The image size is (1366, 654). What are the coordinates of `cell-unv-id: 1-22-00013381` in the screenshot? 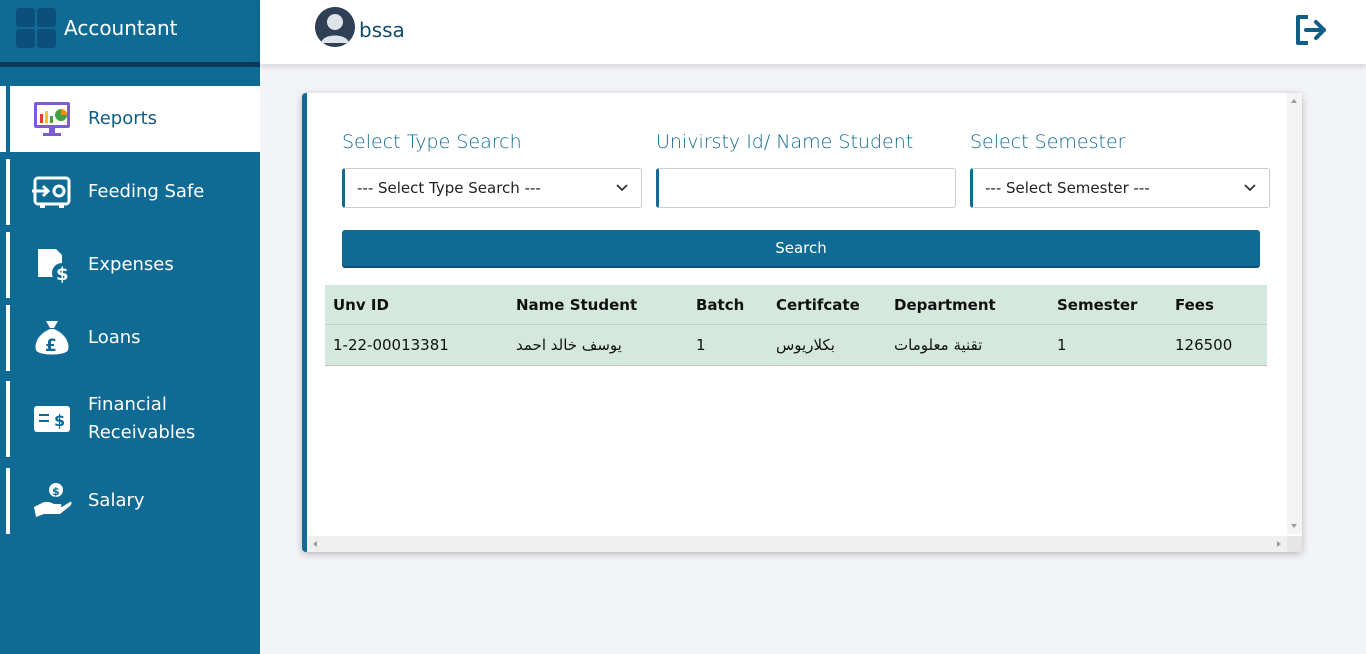 It's located at (391, 345).